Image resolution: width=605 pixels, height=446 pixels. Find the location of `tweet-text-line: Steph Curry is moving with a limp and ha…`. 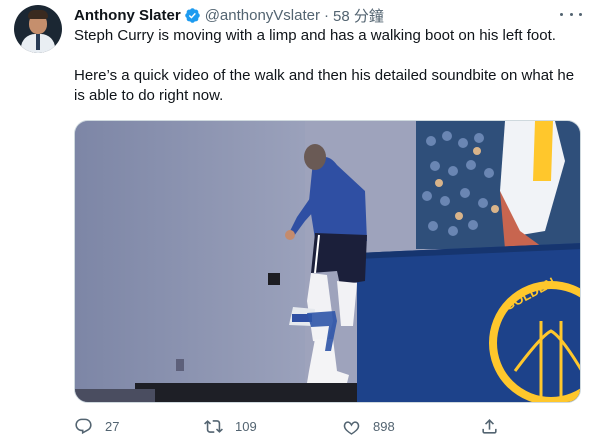

tweet-text-line: Steph Curry is moving with a limp and ha… is located at coordinates (315, 35).